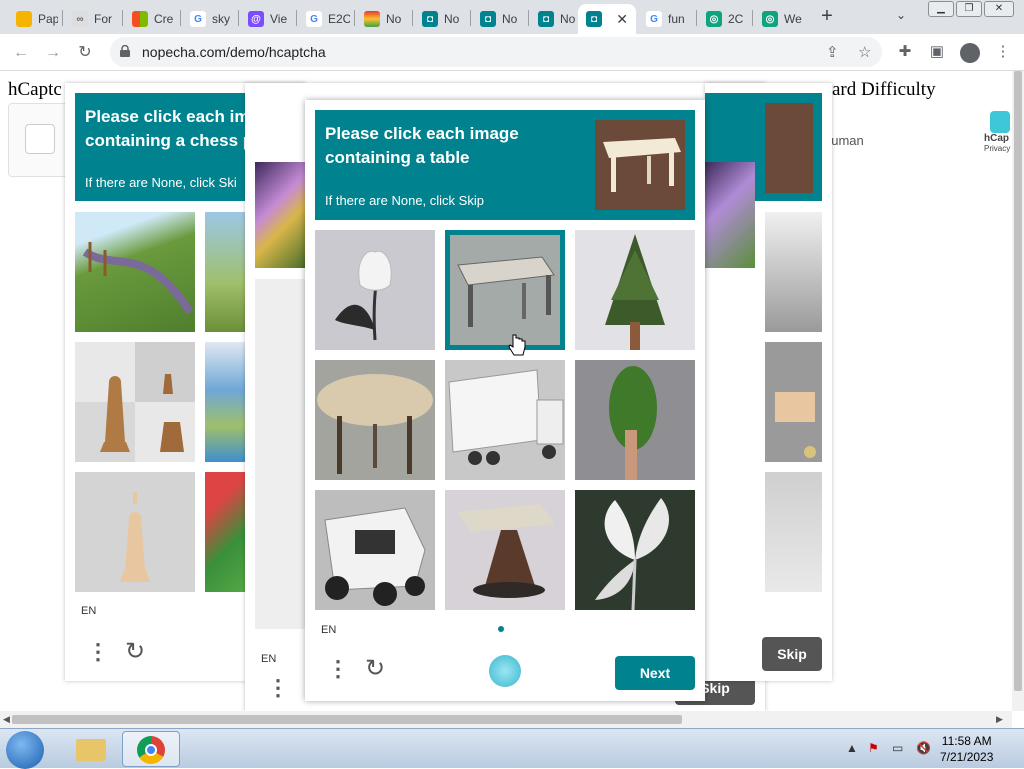 This screenshot has height=769, width=1024. What do you see at coordinates (724, 19) in the screenshot?
I see `browser-tab: ◎ 2C` at bounding box center [724, 19].